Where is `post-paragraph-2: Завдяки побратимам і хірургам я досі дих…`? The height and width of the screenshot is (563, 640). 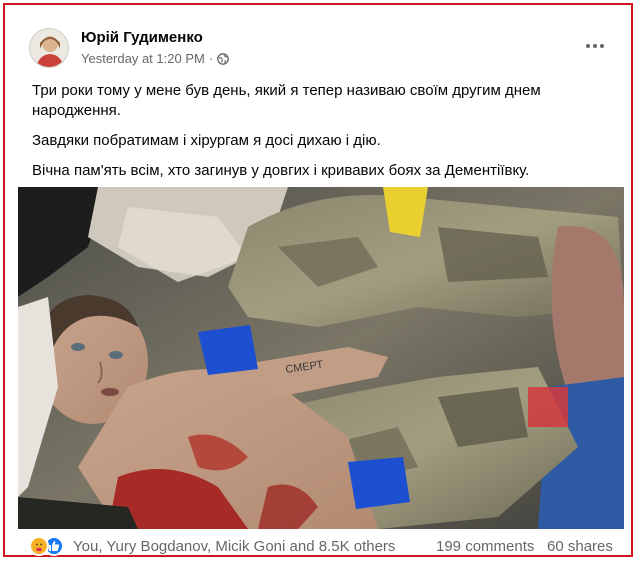
post-paragraph-2: Завдяки побратимам і хірургам я досі дих… is located at coordinates (206, 140).